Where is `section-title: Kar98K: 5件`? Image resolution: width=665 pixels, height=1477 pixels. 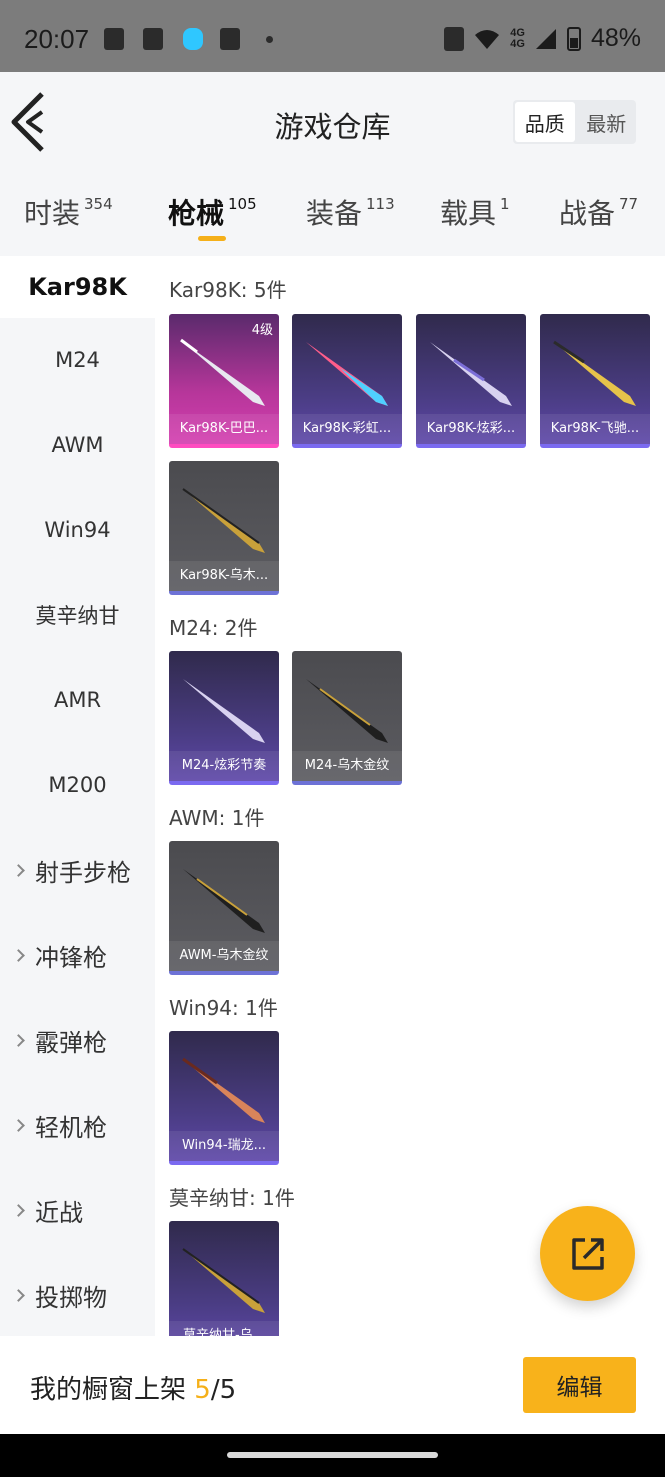
section-title: Kar98K: 5件 is located at coordinates (228, 290).